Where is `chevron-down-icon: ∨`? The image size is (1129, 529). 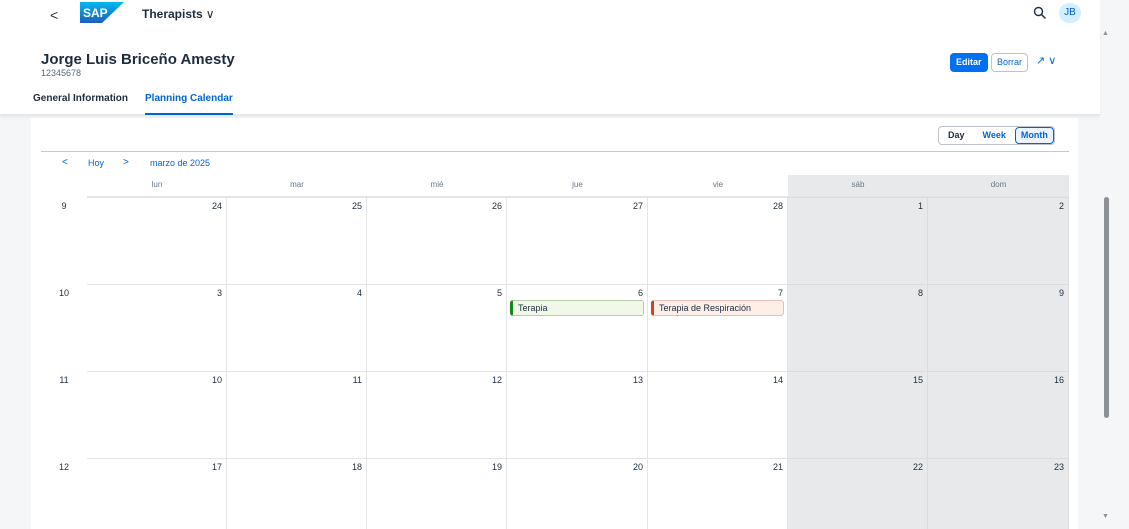
chevron-down-icon: ∨ is located at coordinates (210, 14).